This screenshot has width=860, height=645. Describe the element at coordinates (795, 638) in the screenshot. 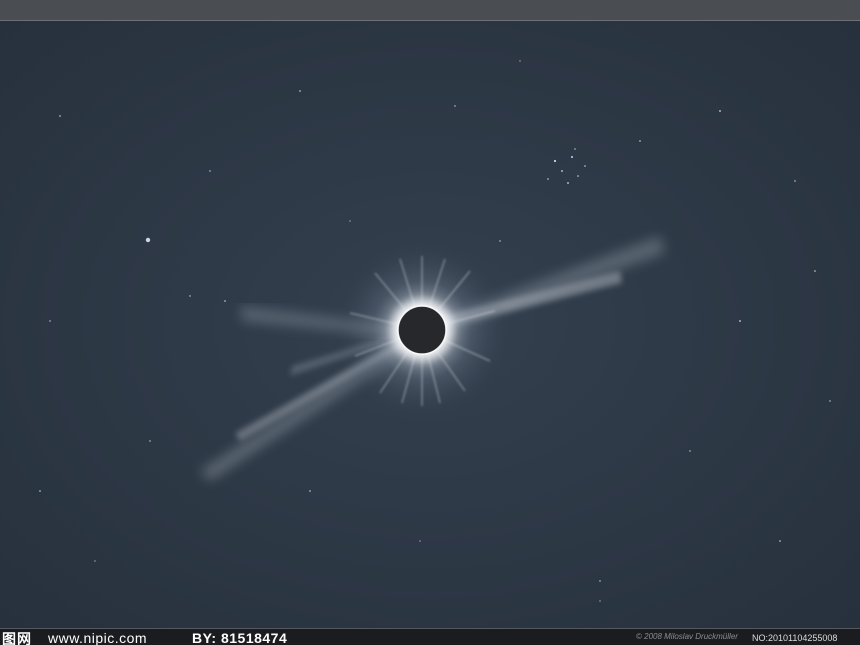

I see `image-number: NO:20101104255008` at that location.